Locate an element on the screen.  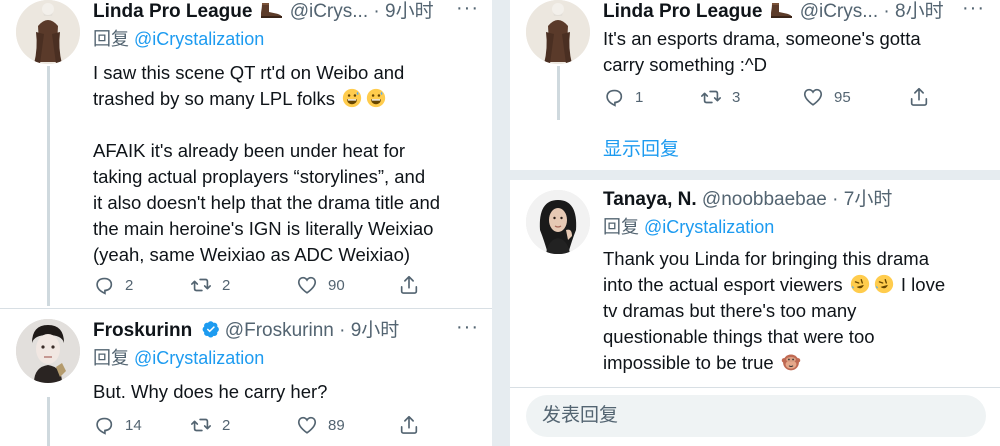
section-divider is located at coordinates (755, 175).